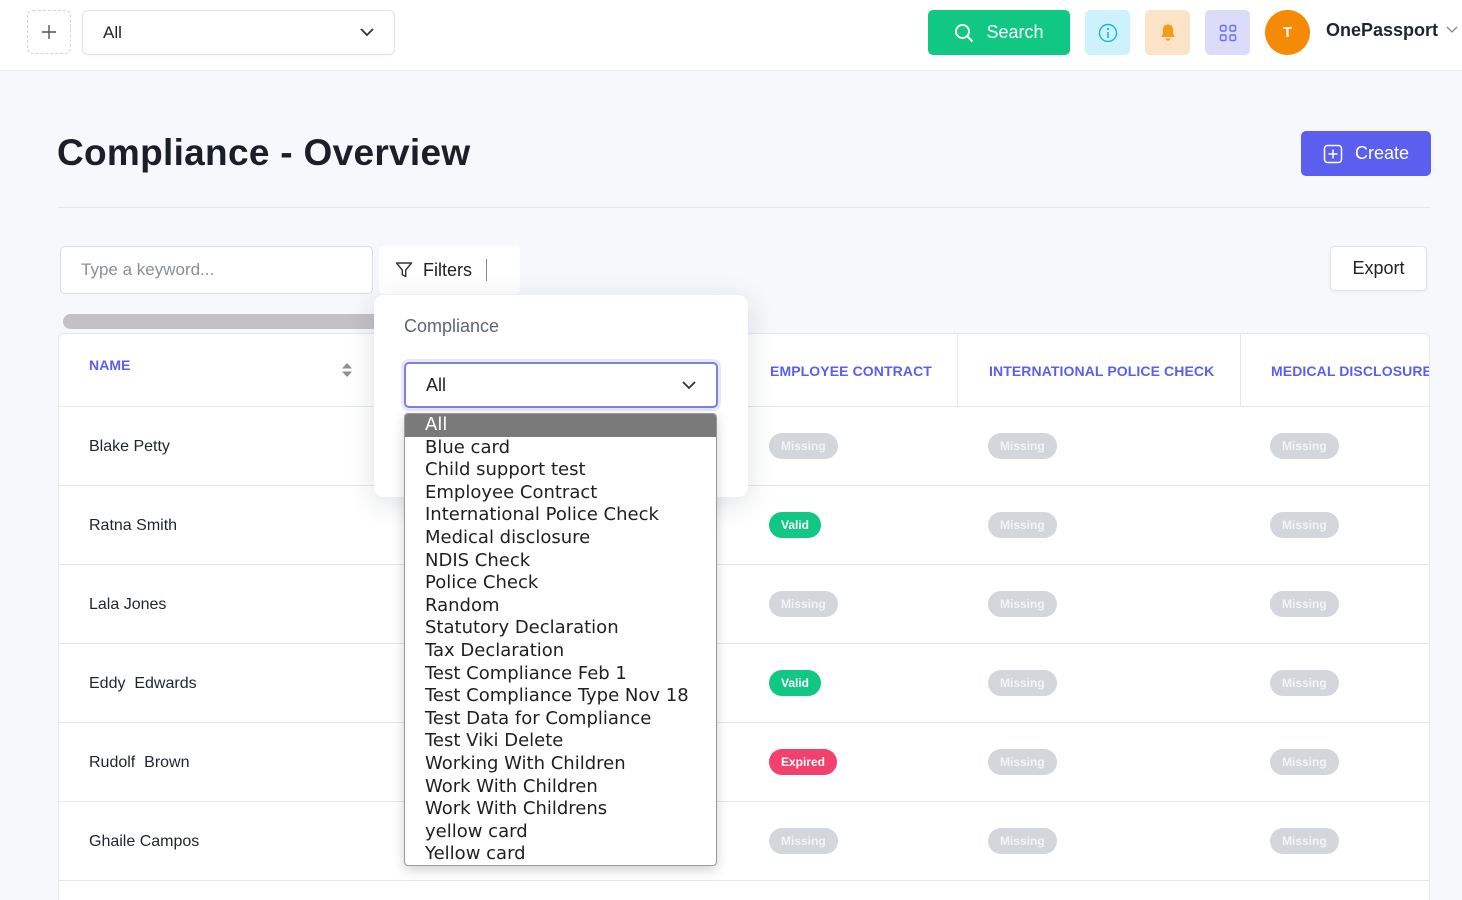  I want to click on compliance-option: Police Check, so click(560, 583).